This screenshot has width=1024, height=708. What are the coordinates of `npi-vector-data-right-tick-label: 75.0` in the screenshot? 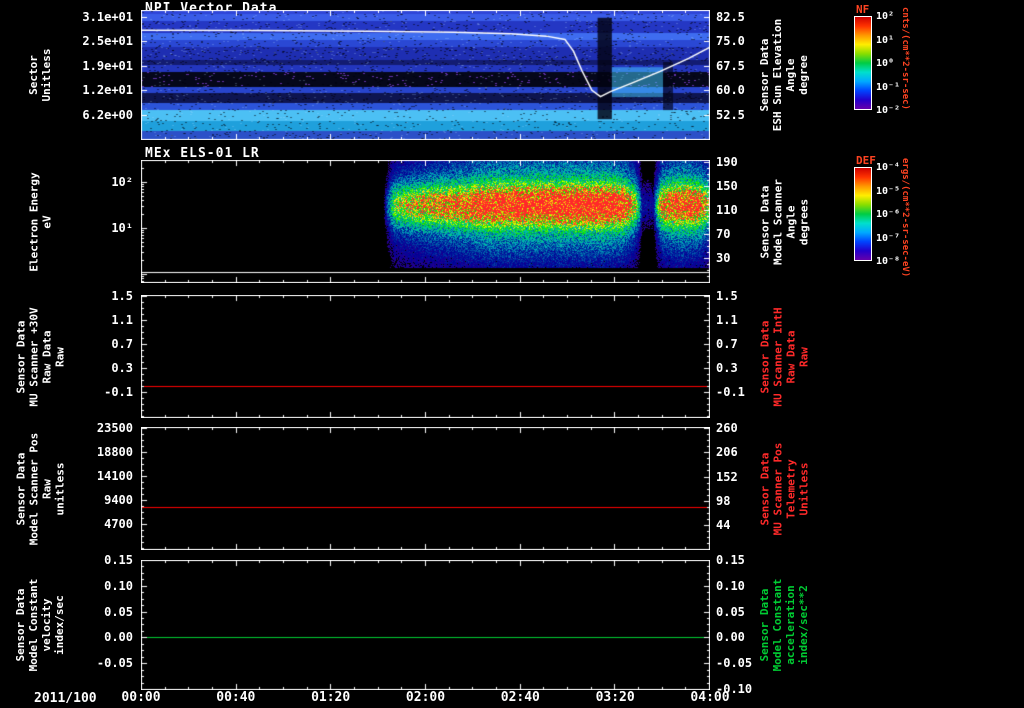 It's located at (730, 41).